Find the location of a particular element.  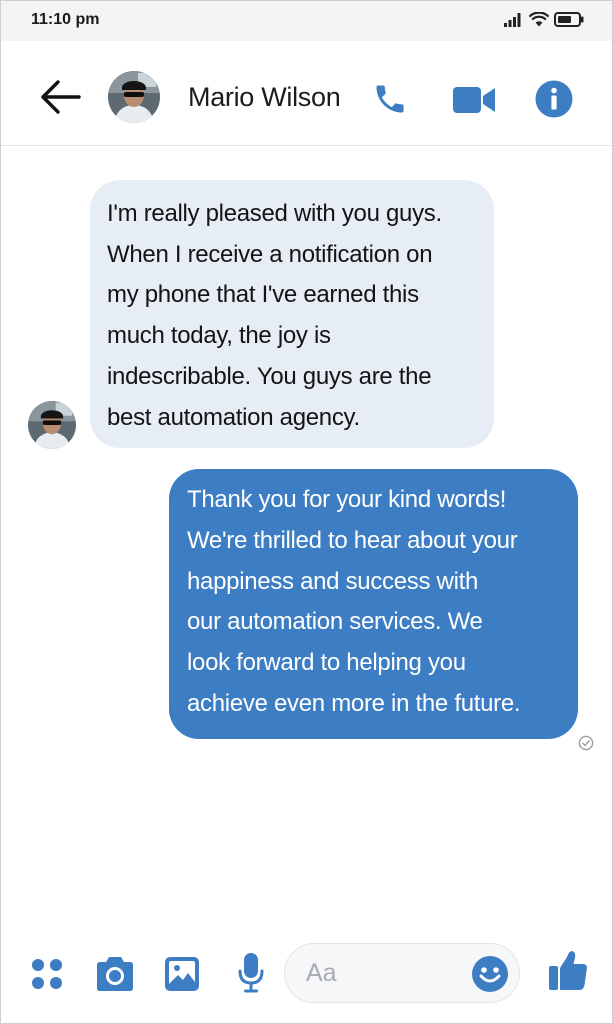

emoji-button is located at coordinates (490, 974).